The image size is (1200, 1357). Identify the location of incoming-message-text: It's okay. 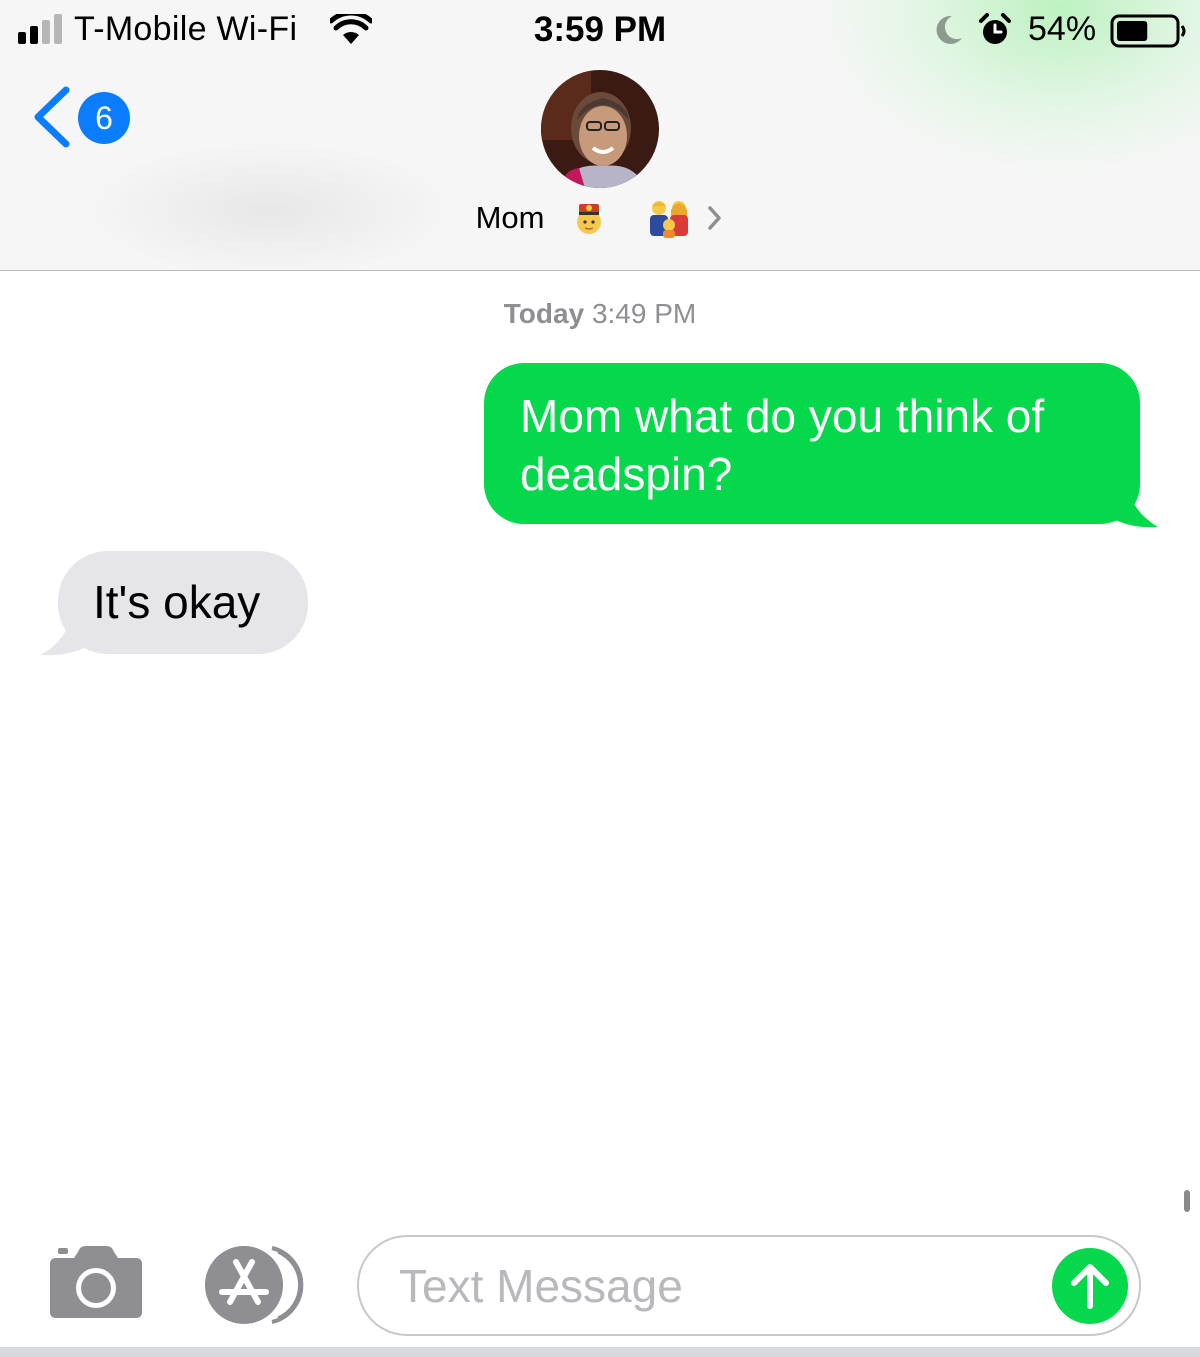
(177, 602).